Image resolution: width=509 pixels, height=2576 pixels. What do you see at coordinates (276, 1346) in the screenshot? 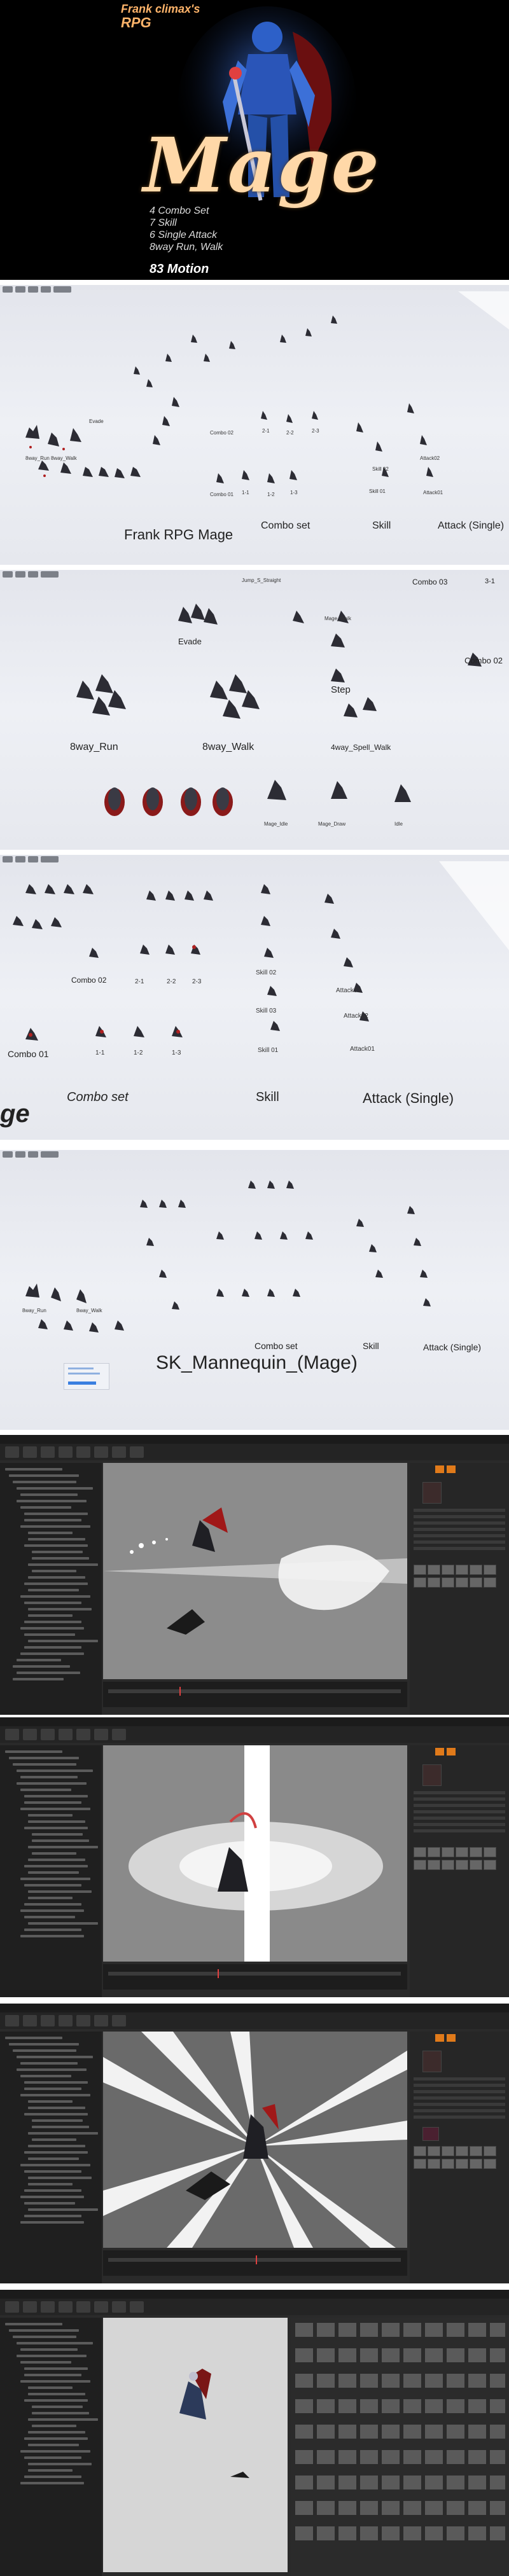
I see `panel4-combo-label: Combo set` at bounding box center [276, 1346].